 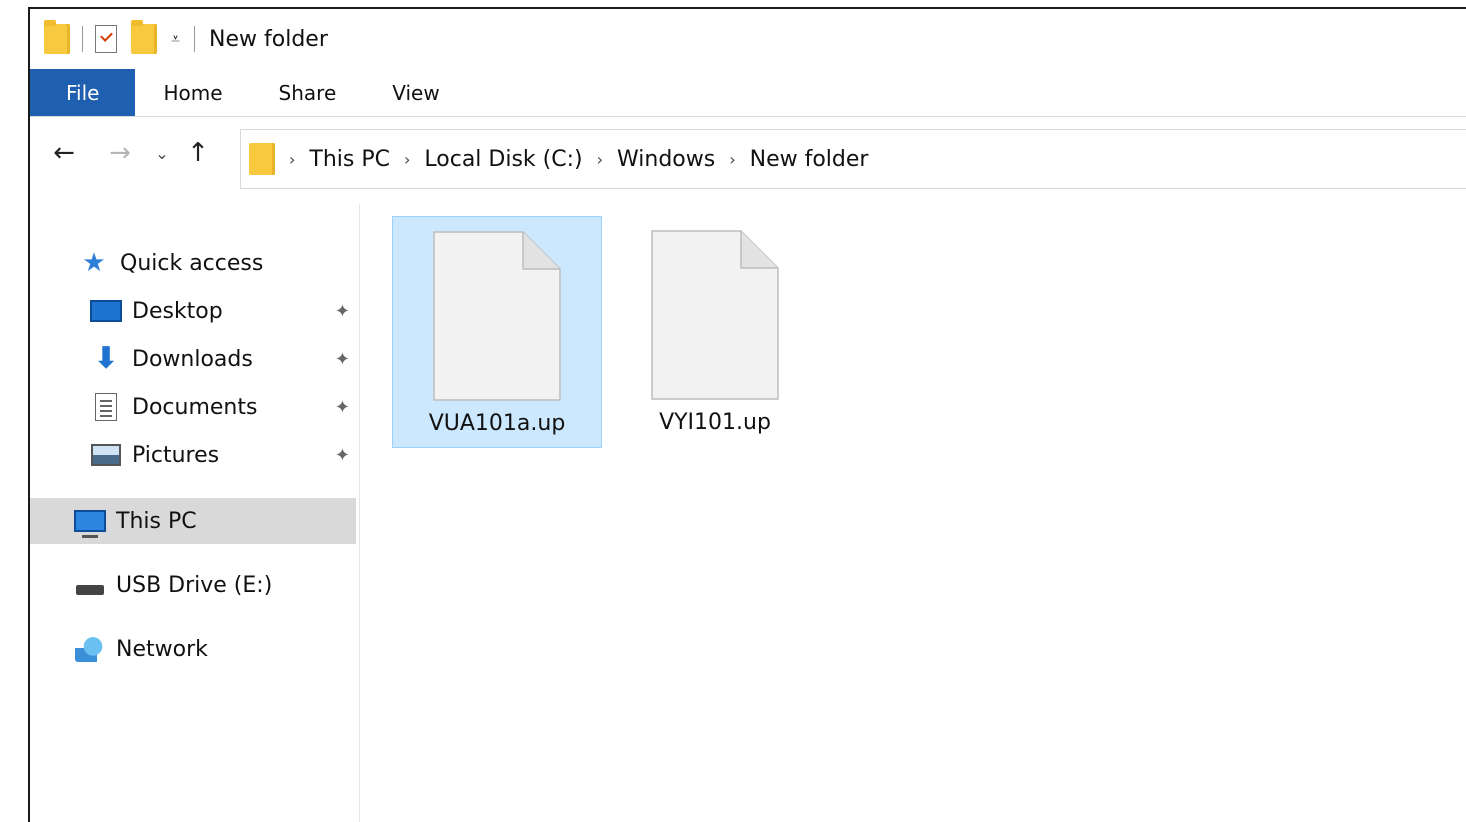 What do you see at coordinates (809, 159) in the screenshot?
I see `breadcrumb-new-folder: New folder` at bounding box center [809, 159].